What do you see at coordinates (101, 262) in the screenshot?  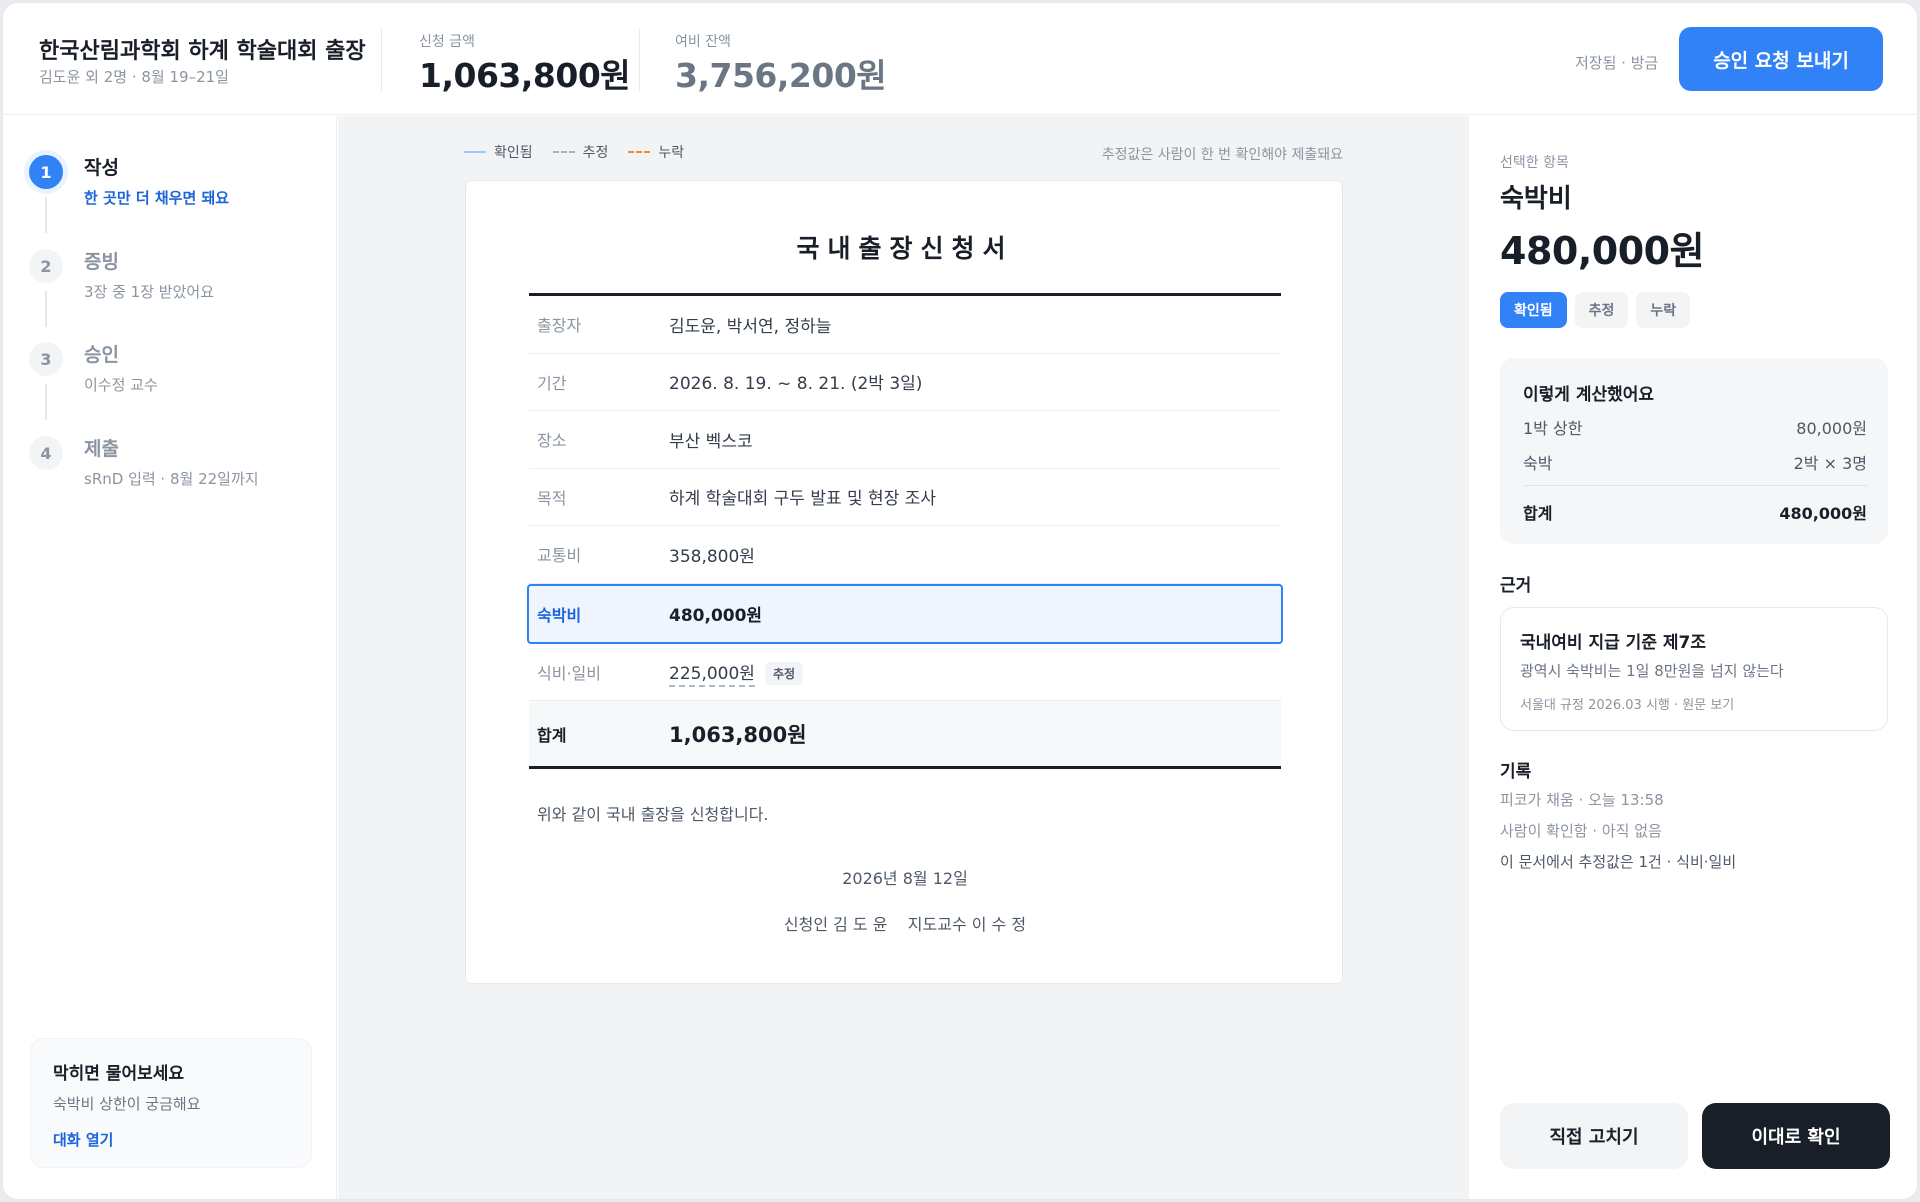 I see `step-title: 증빙` at bounding box center [101, 262].